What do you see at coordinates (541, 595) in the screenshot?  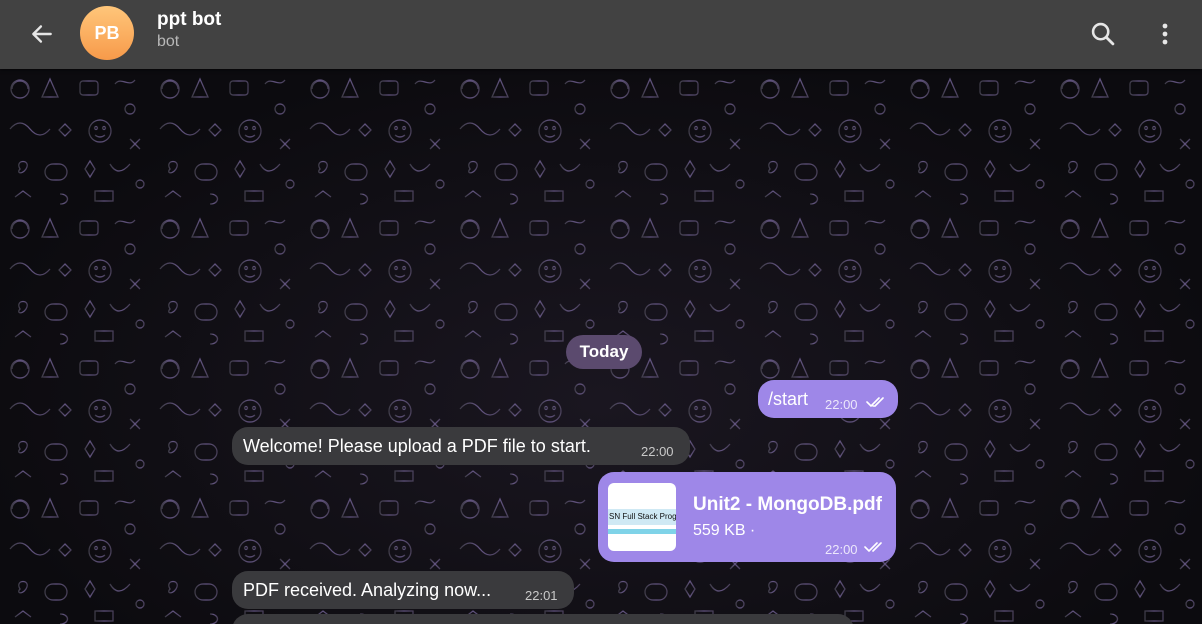 I see `message-time: 22:01` at bounding box center [541, 595].